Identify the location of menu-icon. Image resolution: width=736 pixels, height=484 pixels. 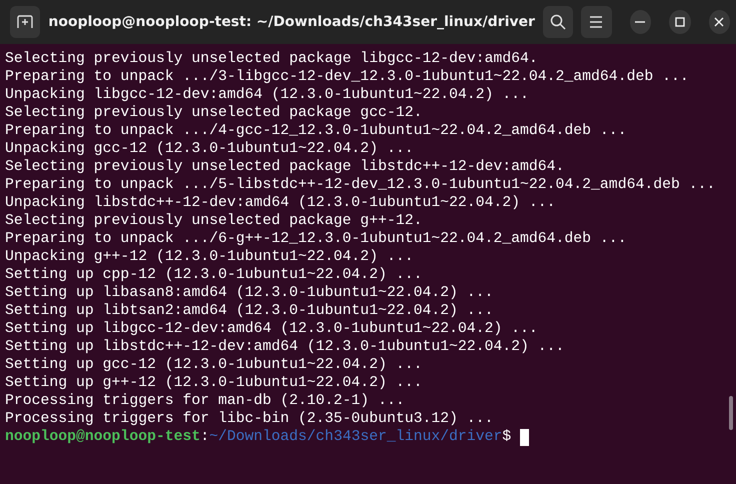
(596, 22).